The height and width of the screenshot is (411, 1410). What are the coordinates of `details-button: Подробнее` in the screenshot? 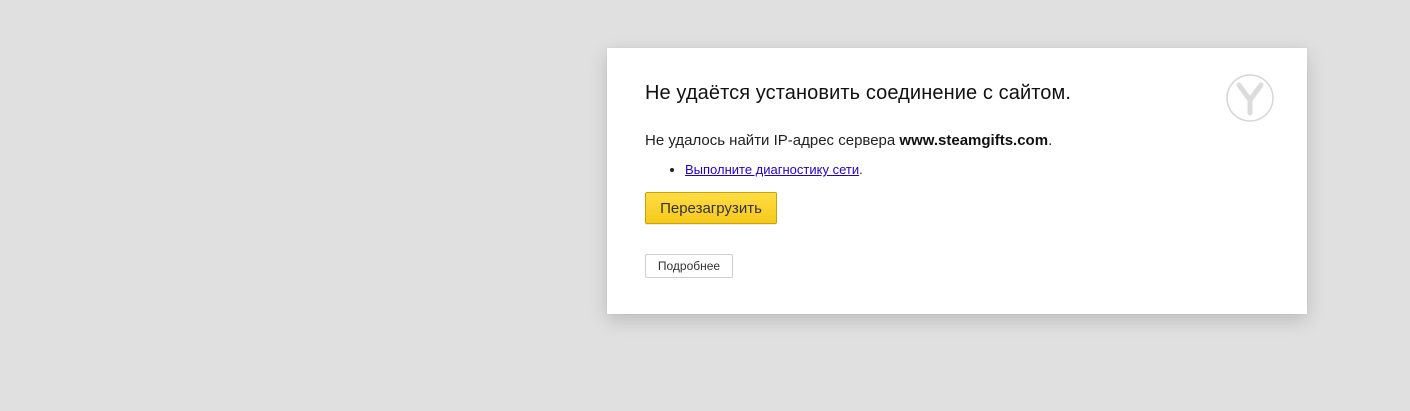 It's located at (689, 266).